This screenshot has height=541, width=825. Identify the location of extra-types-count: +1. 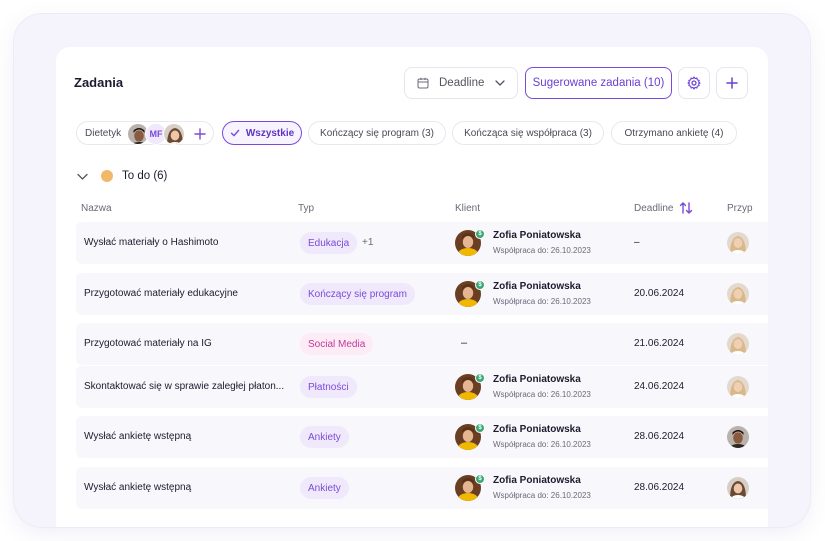
(367, 242).